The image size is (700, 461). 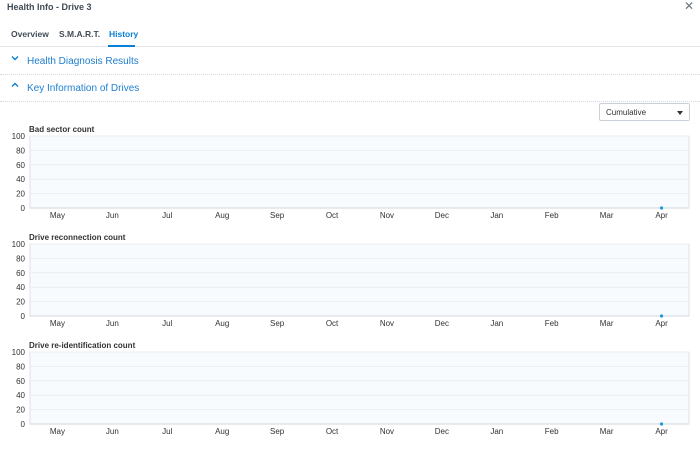 I want to click on close-icon: ✕, so click(x=689, y=7).